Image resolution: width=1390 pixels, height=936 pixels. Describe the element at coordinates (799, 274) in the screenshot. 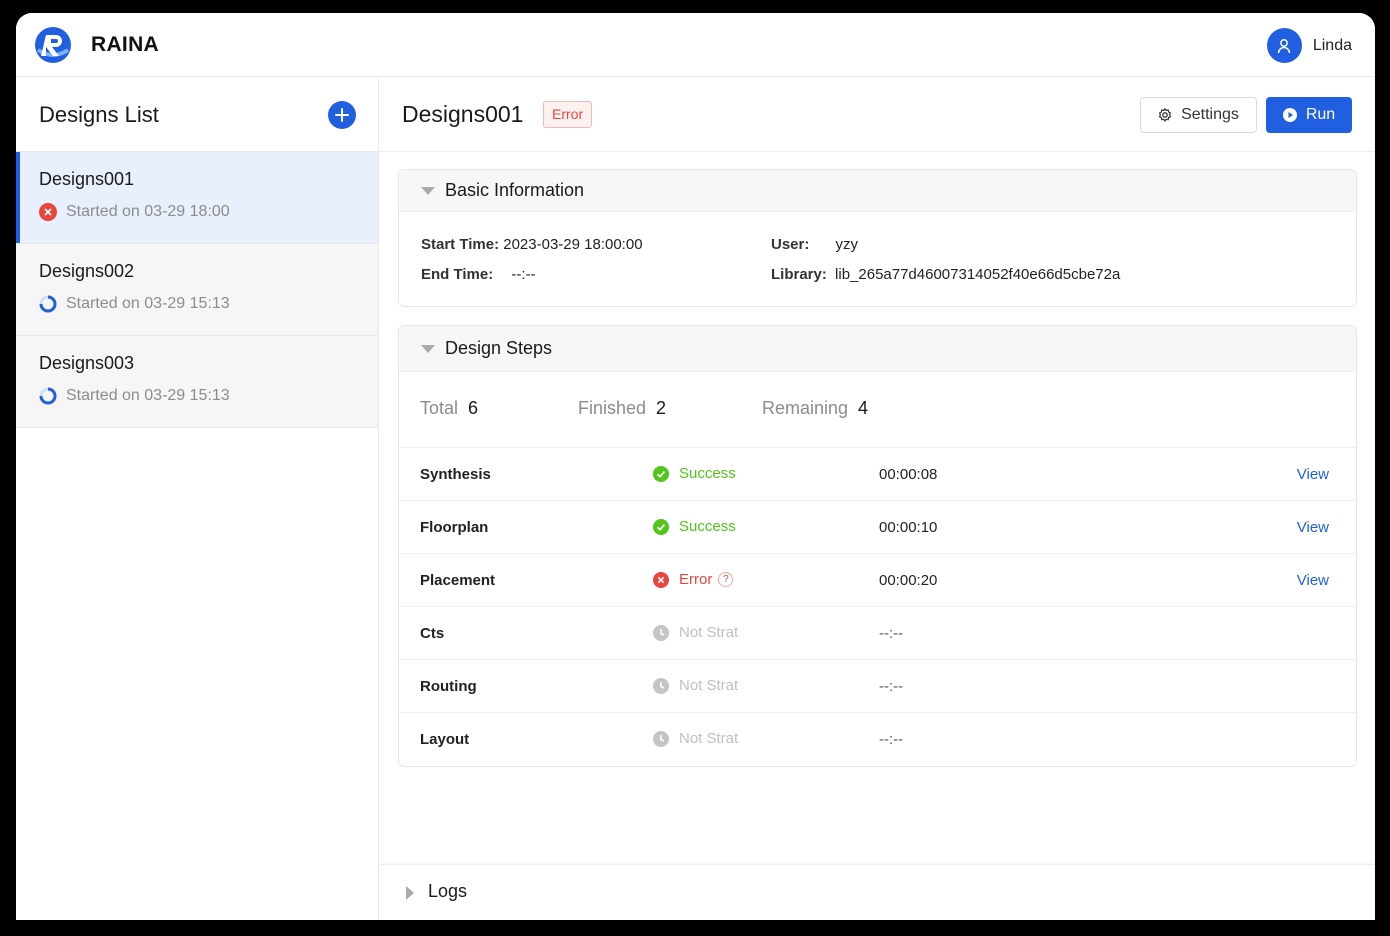

I see `library-label: Library:` at that location.